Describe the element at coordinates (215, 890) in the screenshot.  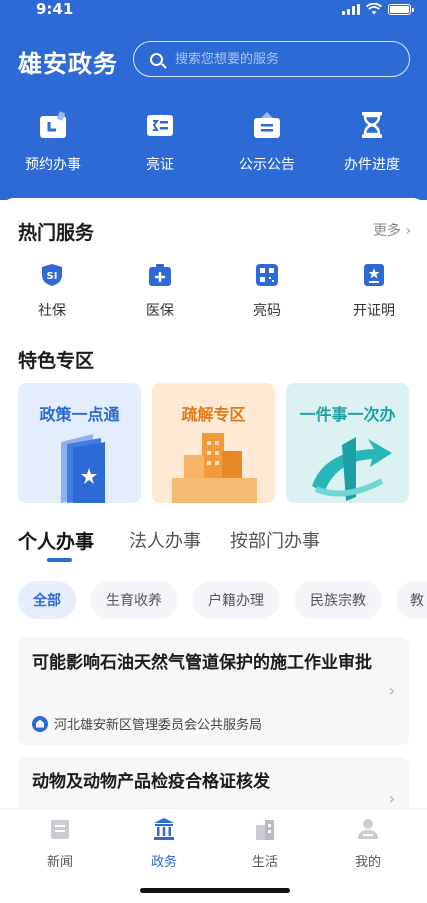
I see `home-indicator` at that location.